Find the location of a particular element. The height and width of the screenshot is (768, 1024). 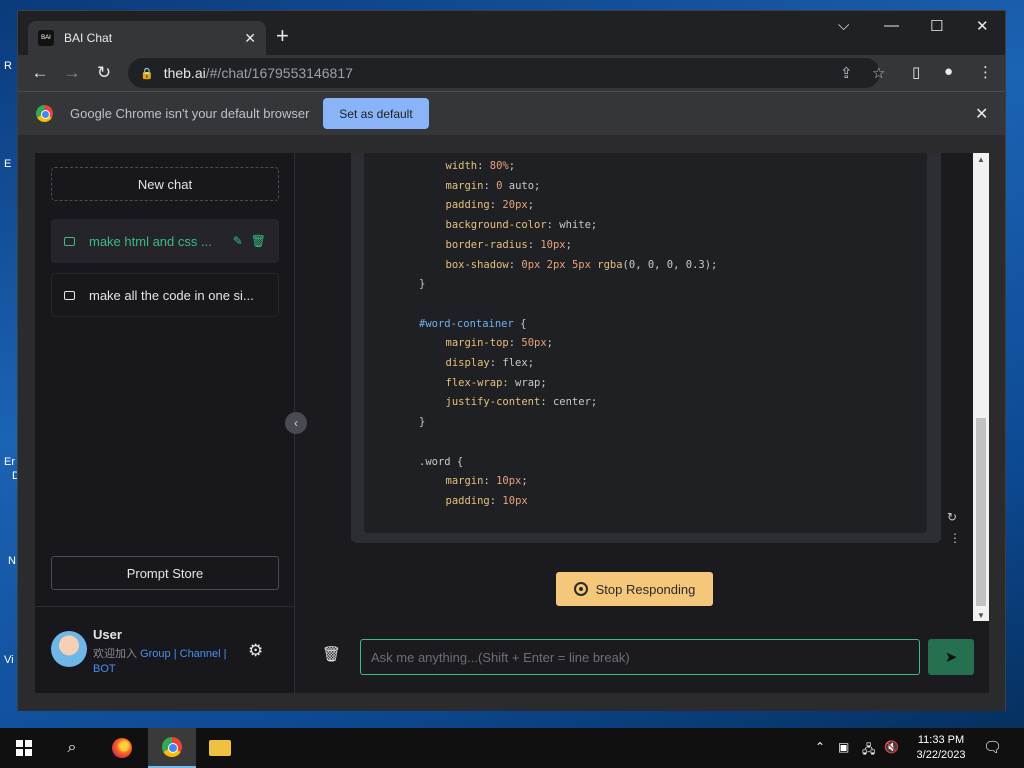

code-token: margin-top is located at coordinates (477, 343).